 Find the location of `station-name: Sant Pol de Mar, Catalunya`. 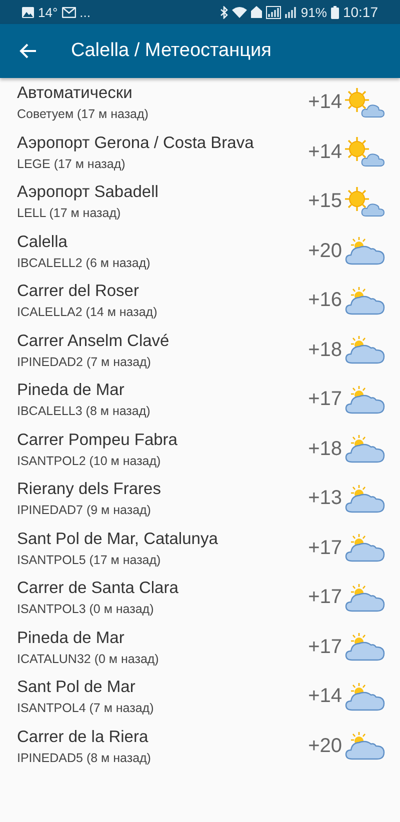

station-name: Sant Pol de Mar, Catalunya is located at coordinates (118, 539).